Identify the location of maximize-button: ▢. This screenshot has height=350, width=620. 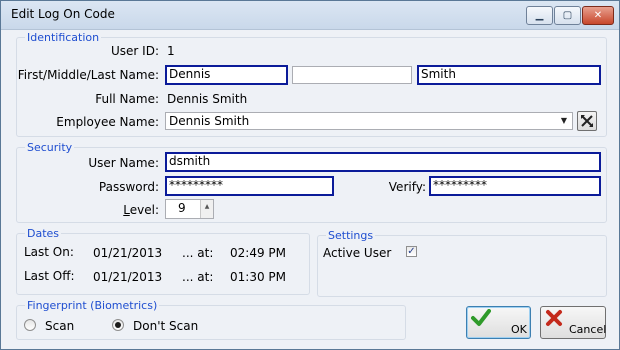
(567, 15).